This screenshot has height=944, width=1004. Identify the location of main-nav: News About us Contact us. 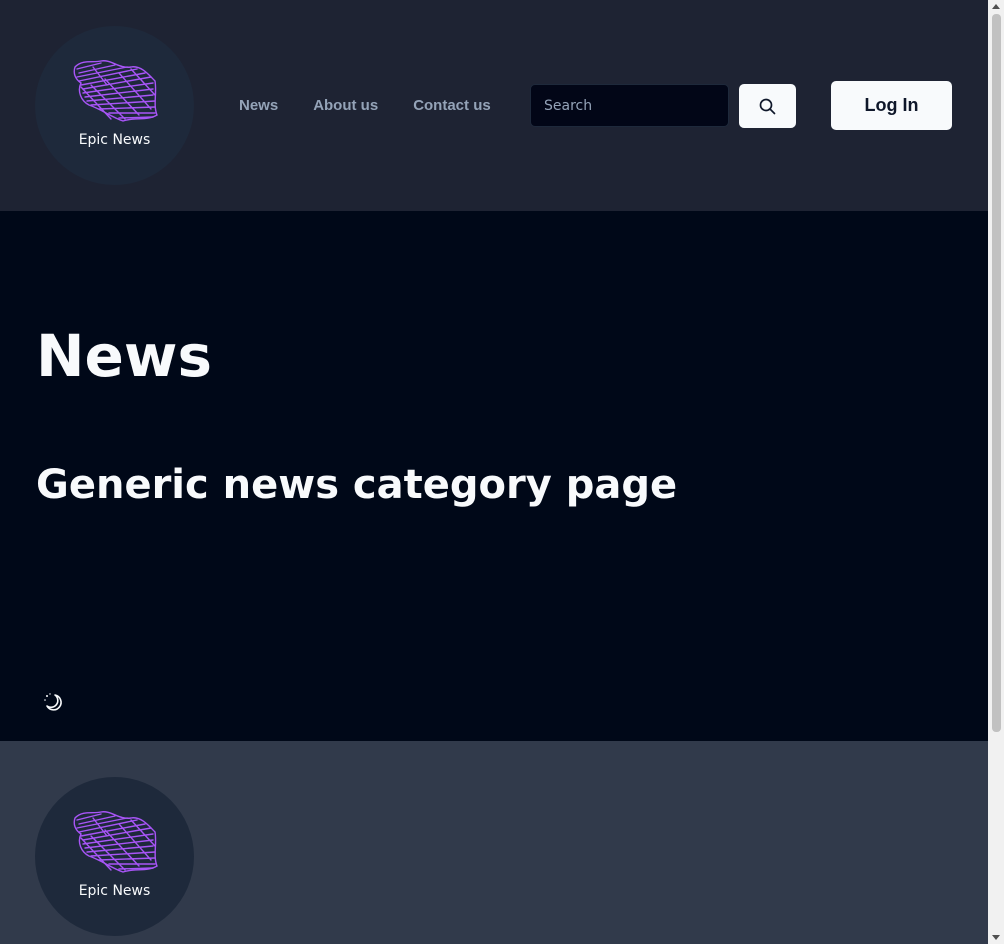
(382, 106).